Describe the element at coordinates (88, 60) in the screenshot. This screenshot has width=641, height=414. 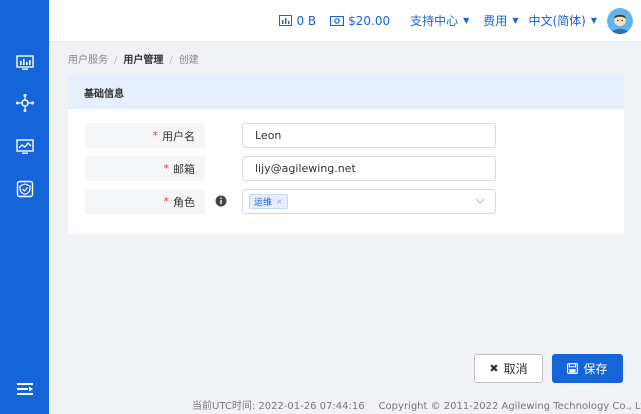
I see `breadcrumb-user-service: 用户服务` at that location.